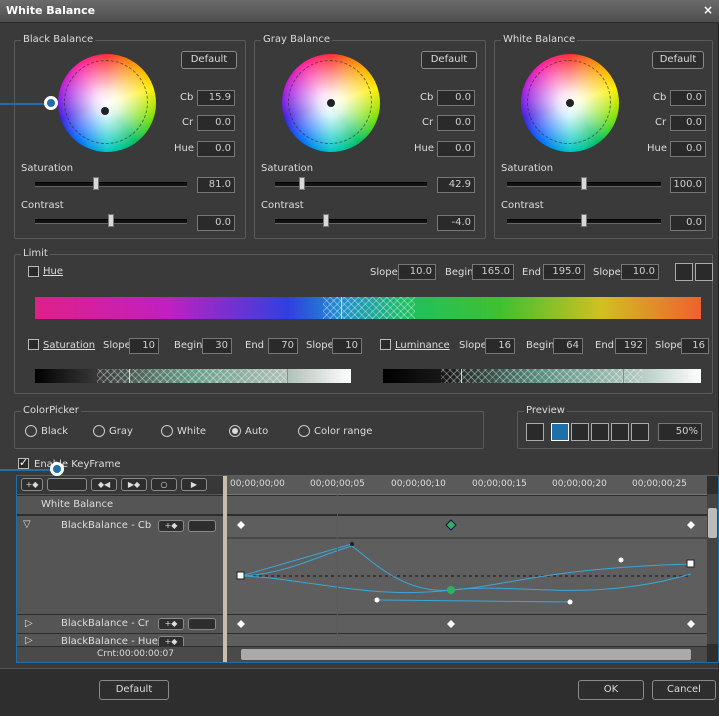 The image size is (719, 716). What do you see at coordinates (111, 184) in the screenshot?
I see `black-saturation-slider` at bounding box center [111, 184].